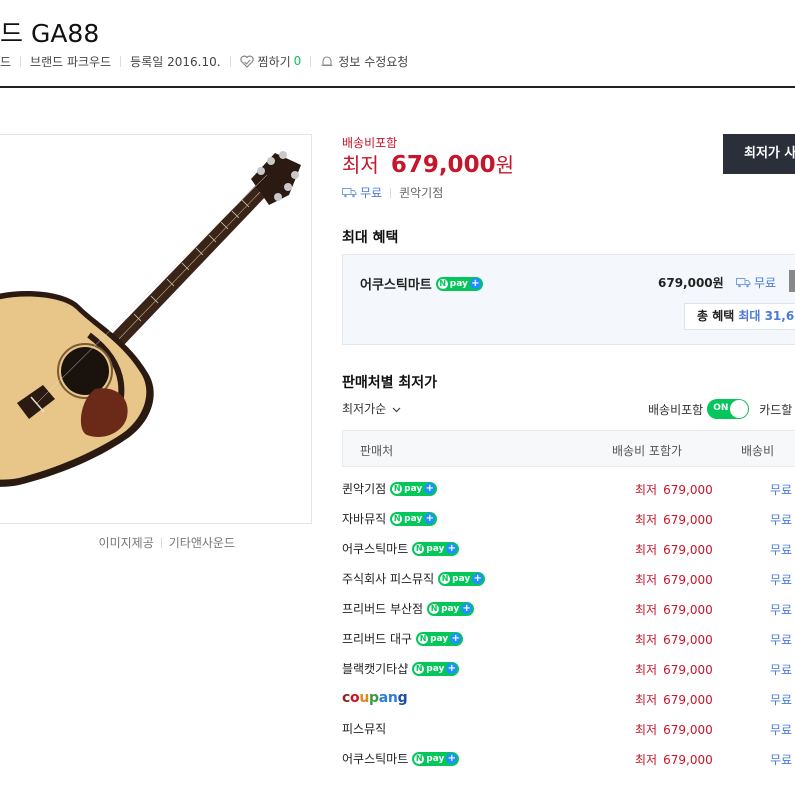  I want to click on table-row: 블랙캣기타샵 Npay + 최저 679,000 무료, so click(568, 668).